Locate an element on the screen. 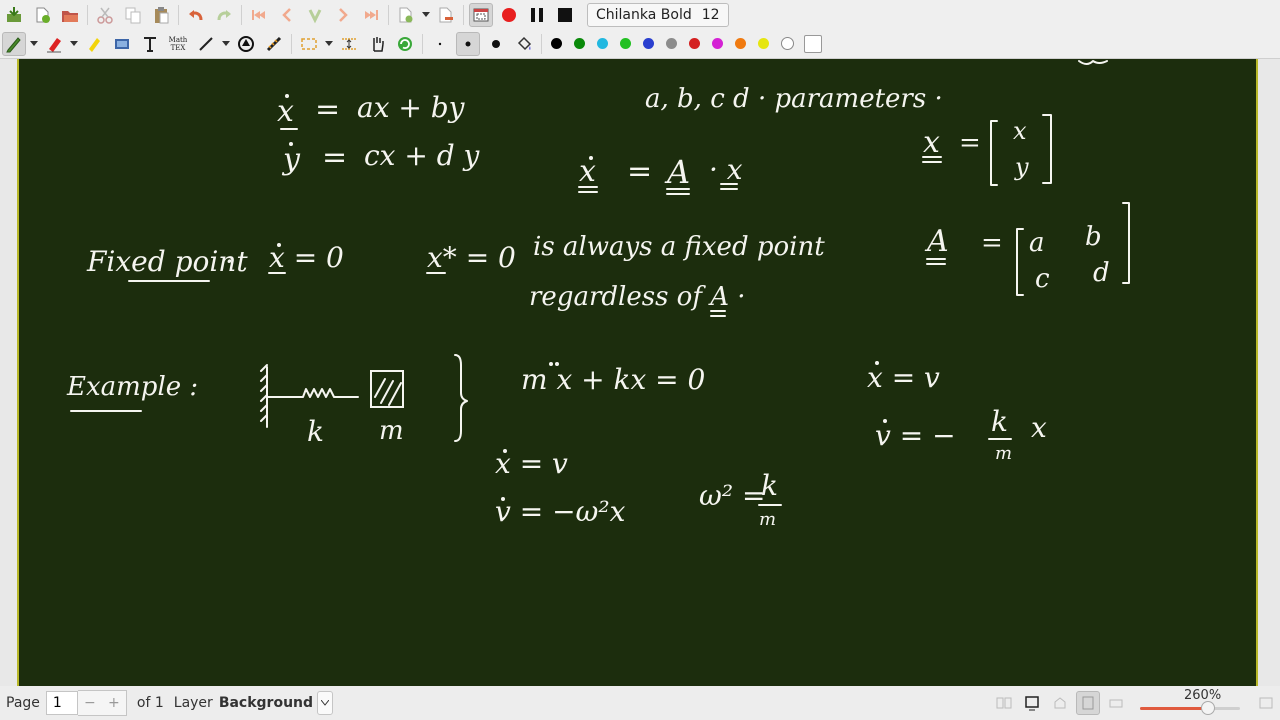 The height and width of the screenshot is (720, 1280). line-dropdown-icon is located at coordinates (226, 44).